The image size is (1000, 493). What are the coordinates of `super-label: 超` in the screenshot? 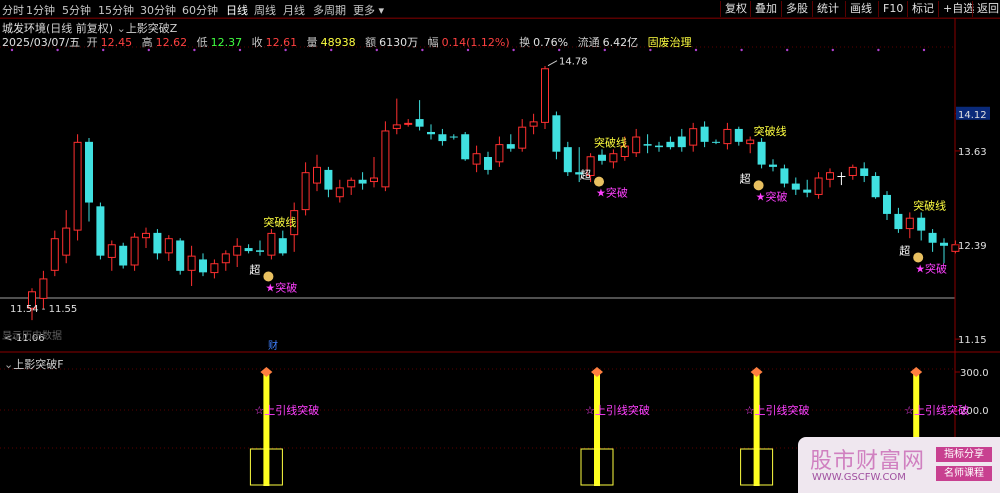 It's located at (254, 269).